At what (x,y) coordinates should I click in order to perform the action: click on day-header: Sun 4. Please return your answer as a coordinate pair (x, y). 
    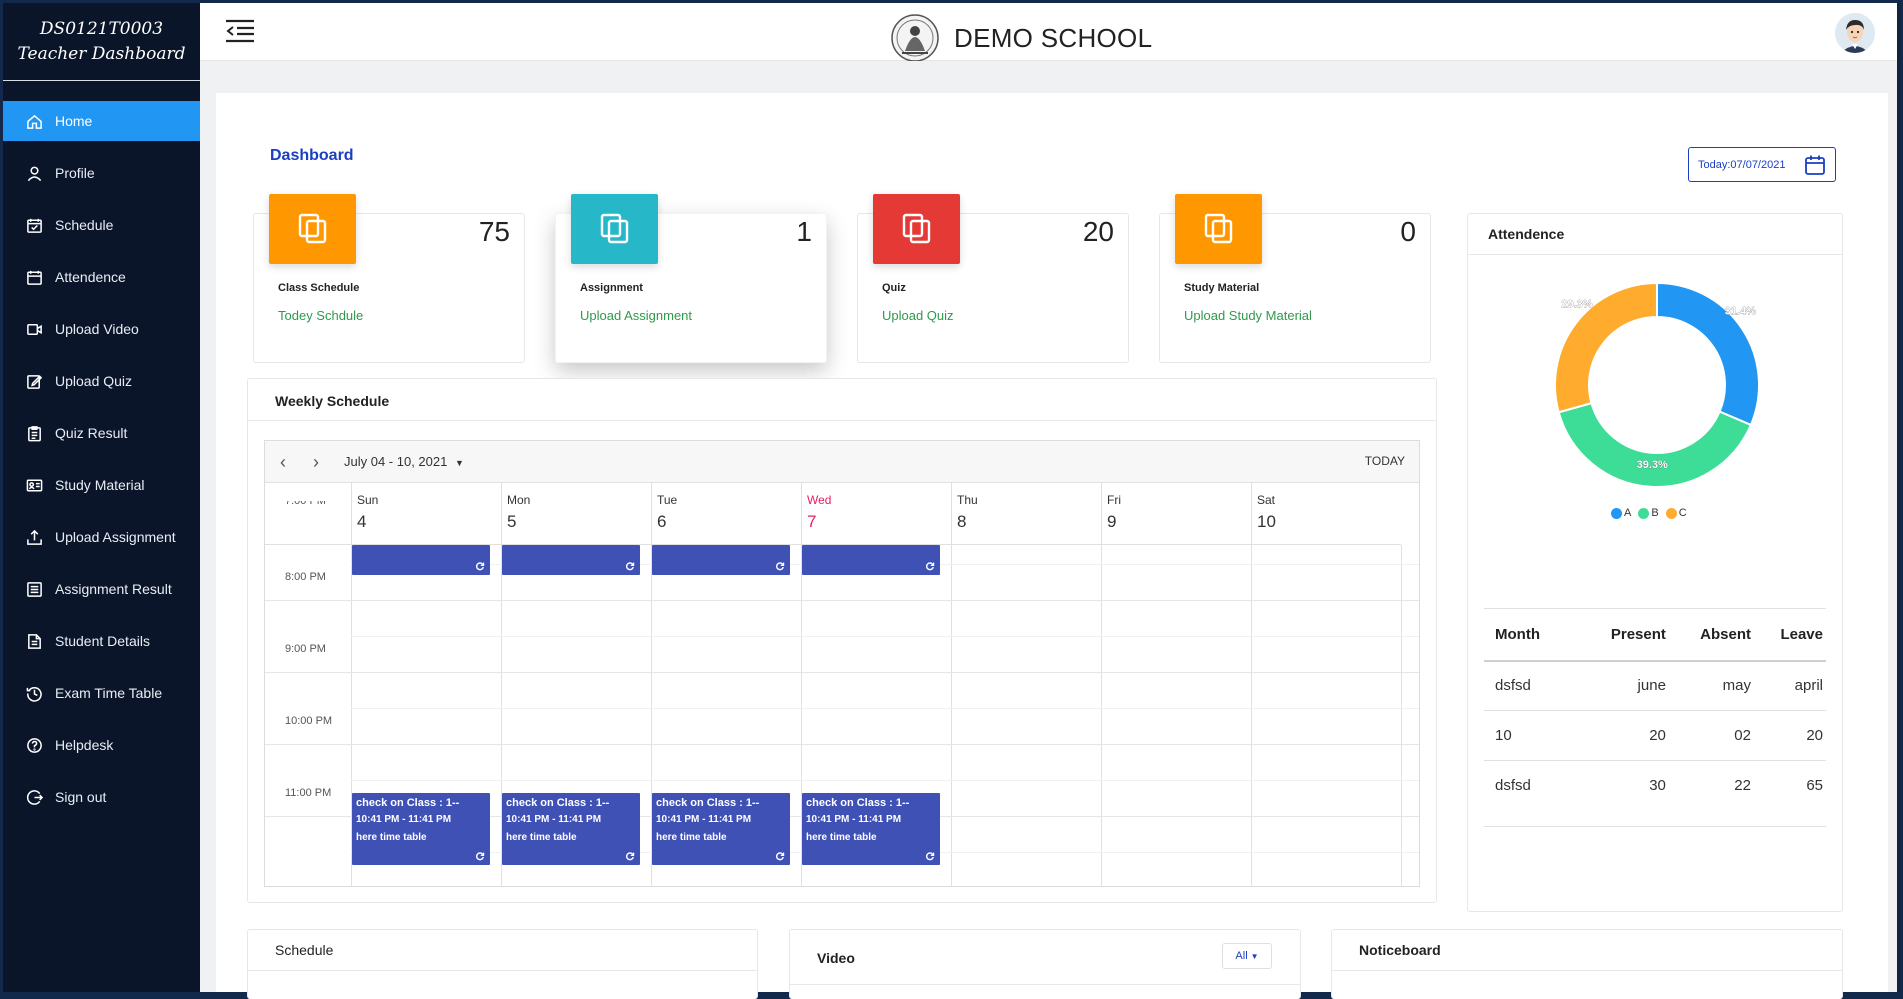
    Looking at the image, I should click on (426, 514).